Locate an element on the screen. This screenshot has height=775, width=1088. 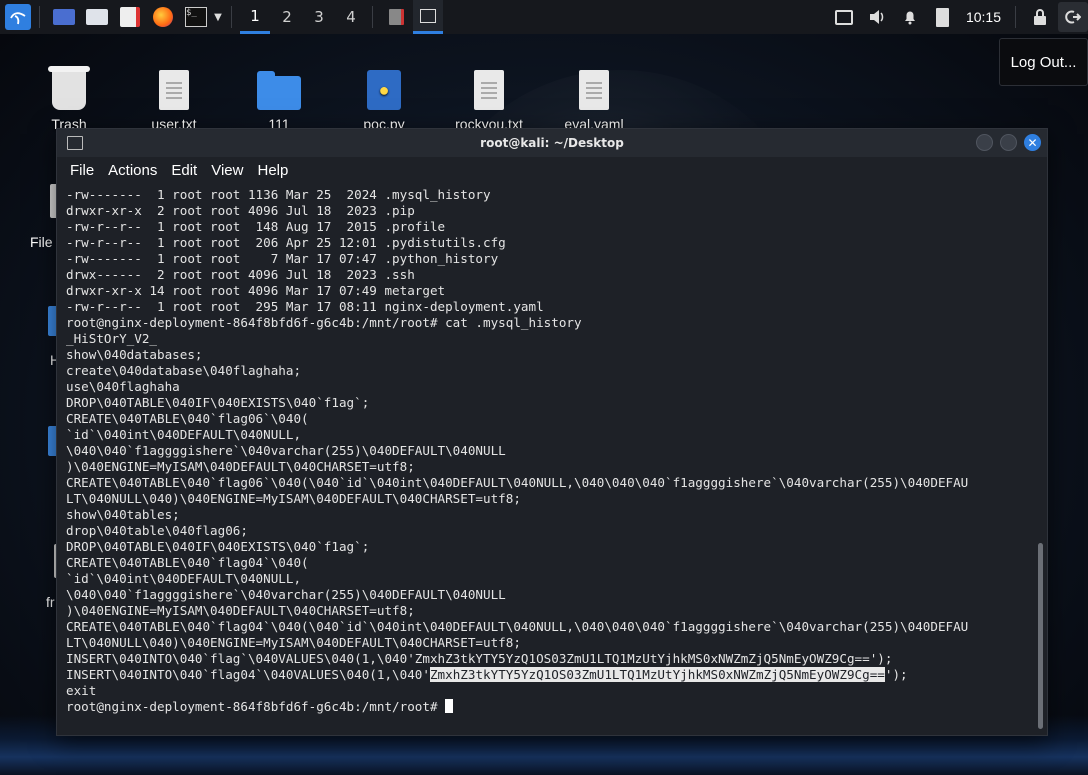
terminal-line: drop\040table\040flag06; is located at coordinates (157, 530).